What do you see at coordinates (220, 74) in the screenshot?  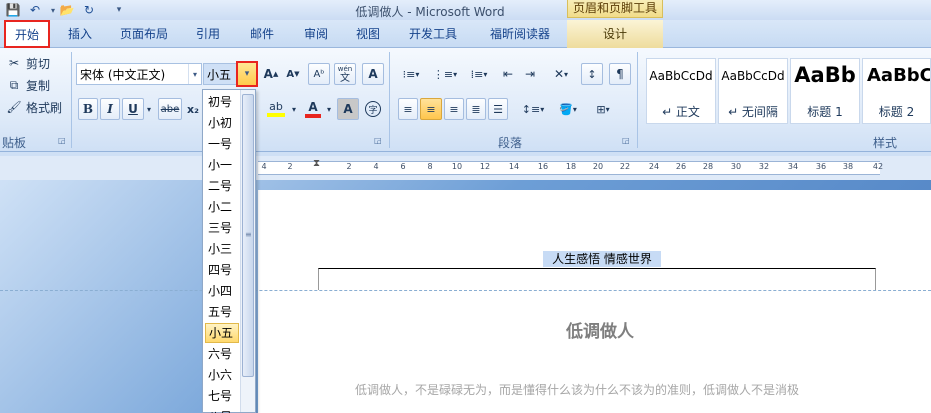 I see `font-size-input: 小五` at bounding box center [220, 74].